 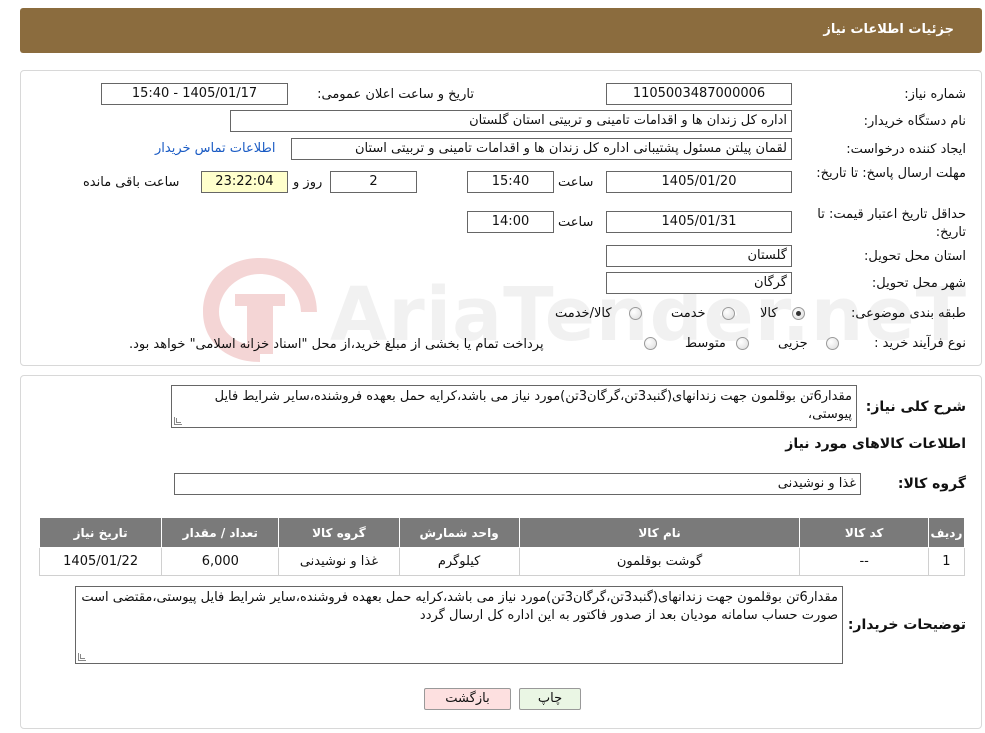 What do you see at coordinates (339, 532) in the screenshot?
I see `col-group-header: گروه کالا` at bounding box center [339, 532].